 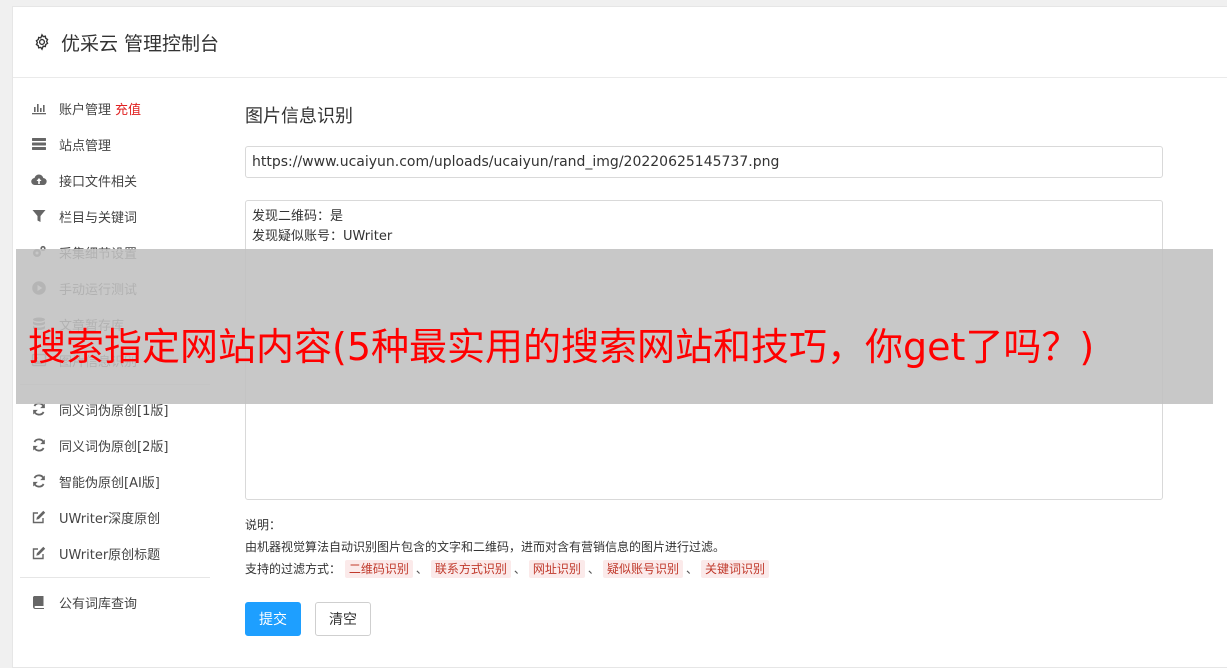 I want to click on sidebar-item: 同义词伪原创[2版], so click(x=115, y=445).